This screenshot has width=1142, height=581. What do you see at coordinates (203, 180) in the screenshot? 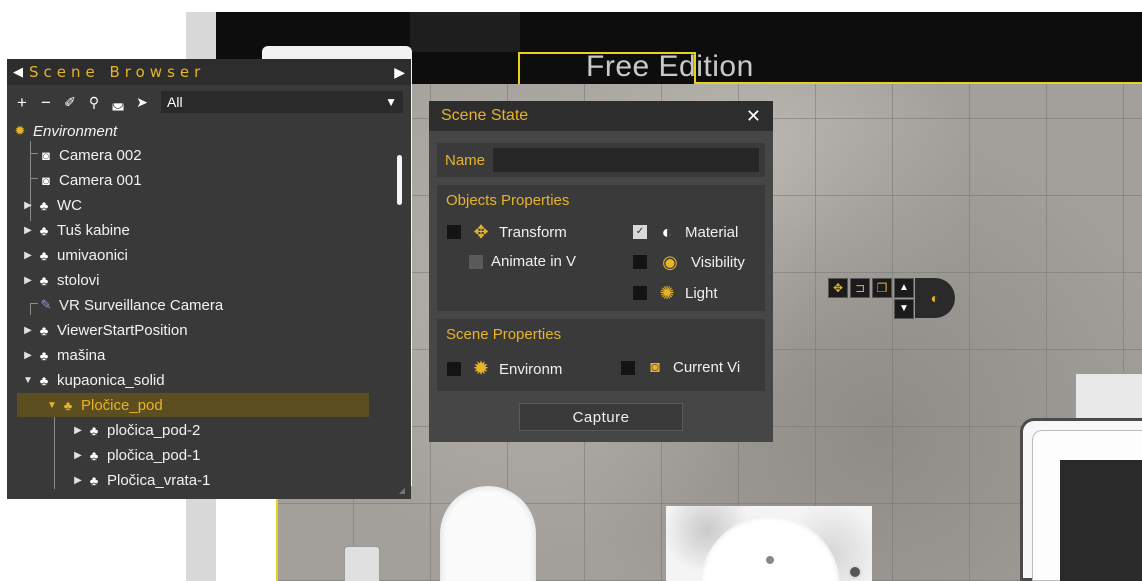
I see `tree-item-camera-001: ◙ Camera 001` at bounding box center [203, 180].